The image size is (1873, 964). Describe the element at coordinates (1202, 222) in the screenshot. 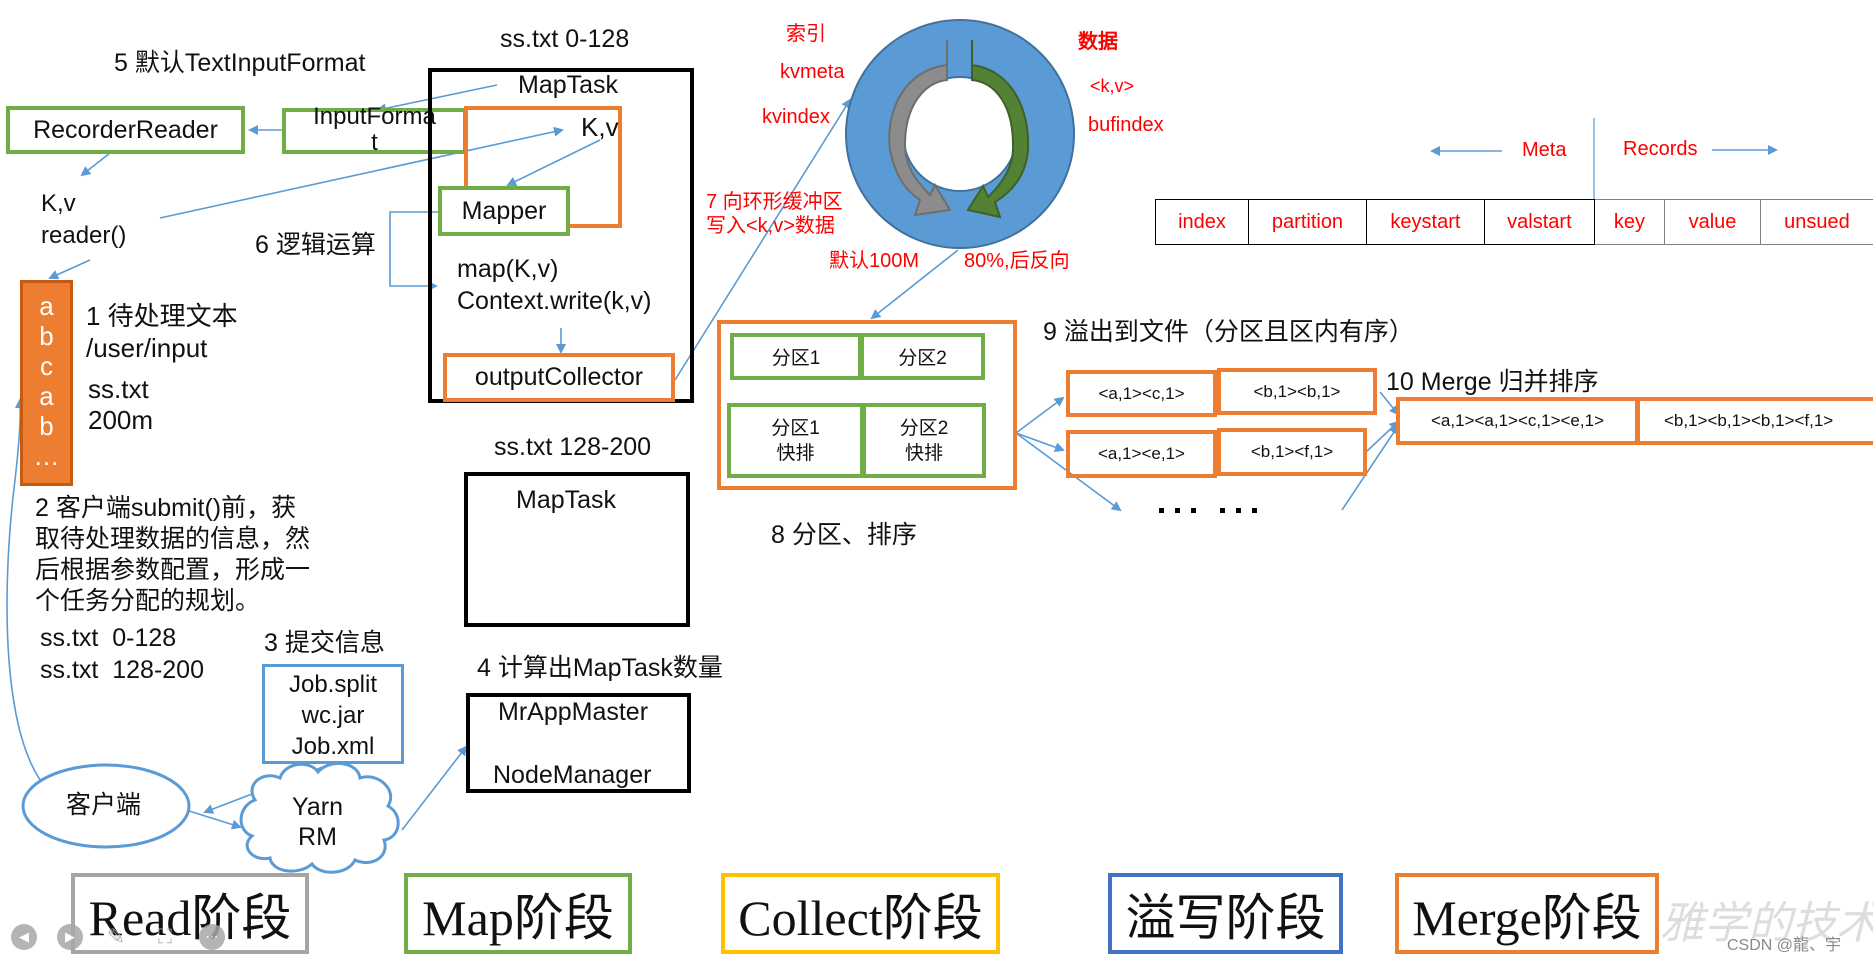

I see `buffer-cell-index: index` at that location.